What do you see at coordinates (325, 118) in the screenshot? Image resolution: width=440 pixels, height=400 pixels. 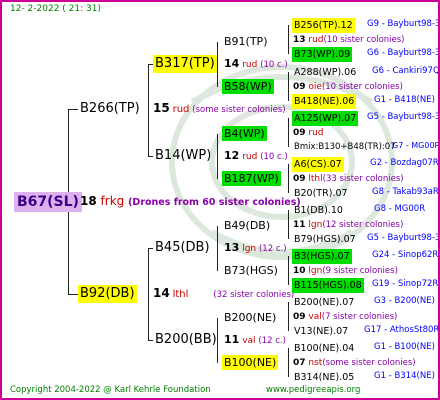 I see `ancestor-a125: A125(WP).07` at bounding box center [325, 118].